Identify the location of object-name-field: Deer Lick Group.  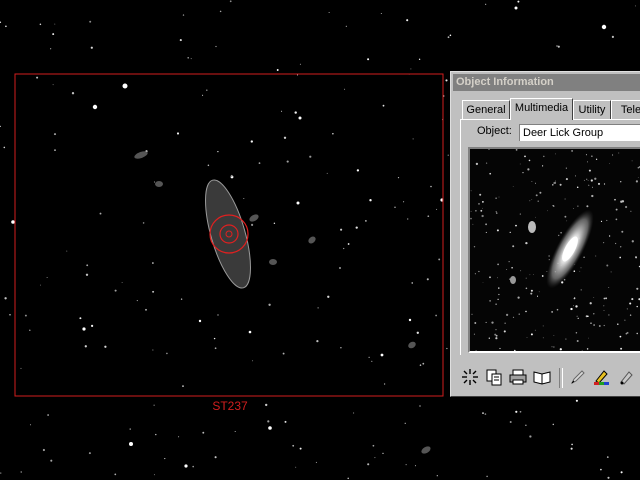
(579, 132).